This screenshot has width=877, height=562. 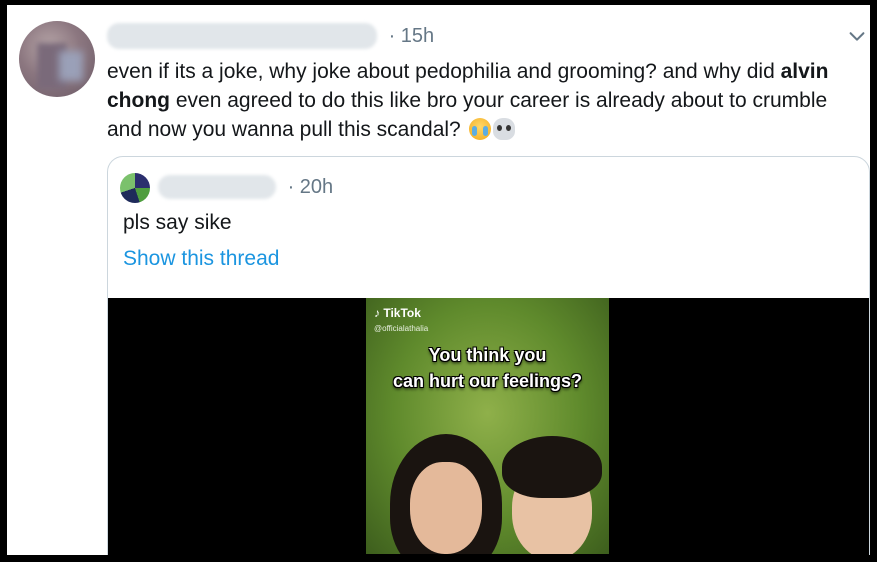 What do you see at coordinates (487, 368) in the screenshot?
I see `video-caption: You think you can hurt our feelings?` at bounding box center [487, 368].